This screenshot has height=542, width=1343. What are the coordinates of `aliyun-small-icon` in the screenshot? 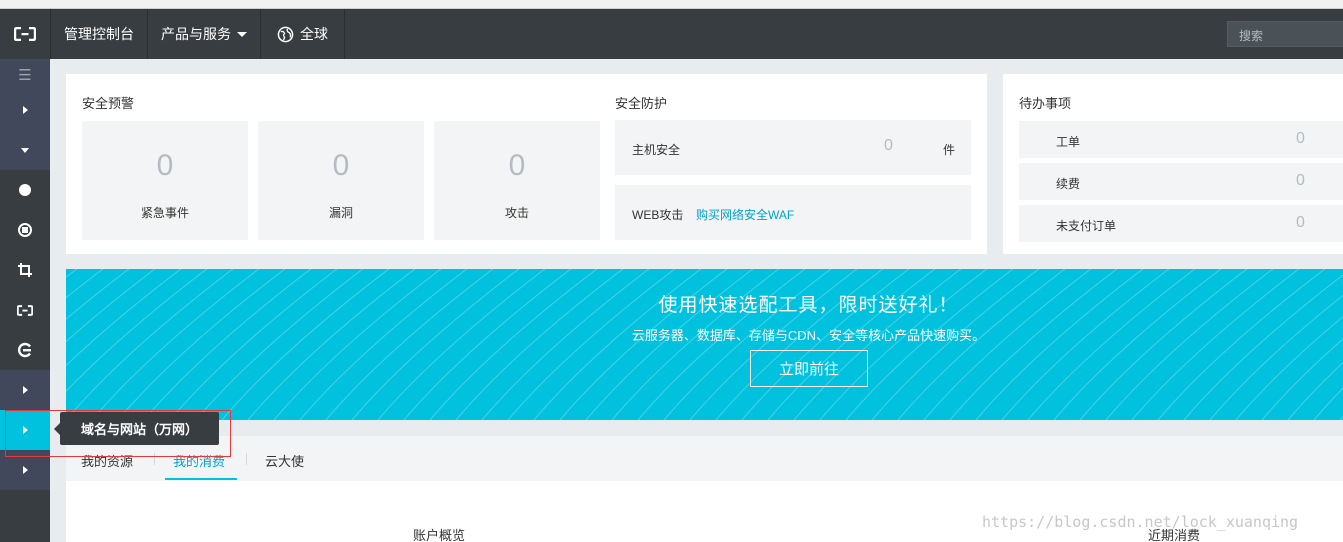 It's located at (25, 310).